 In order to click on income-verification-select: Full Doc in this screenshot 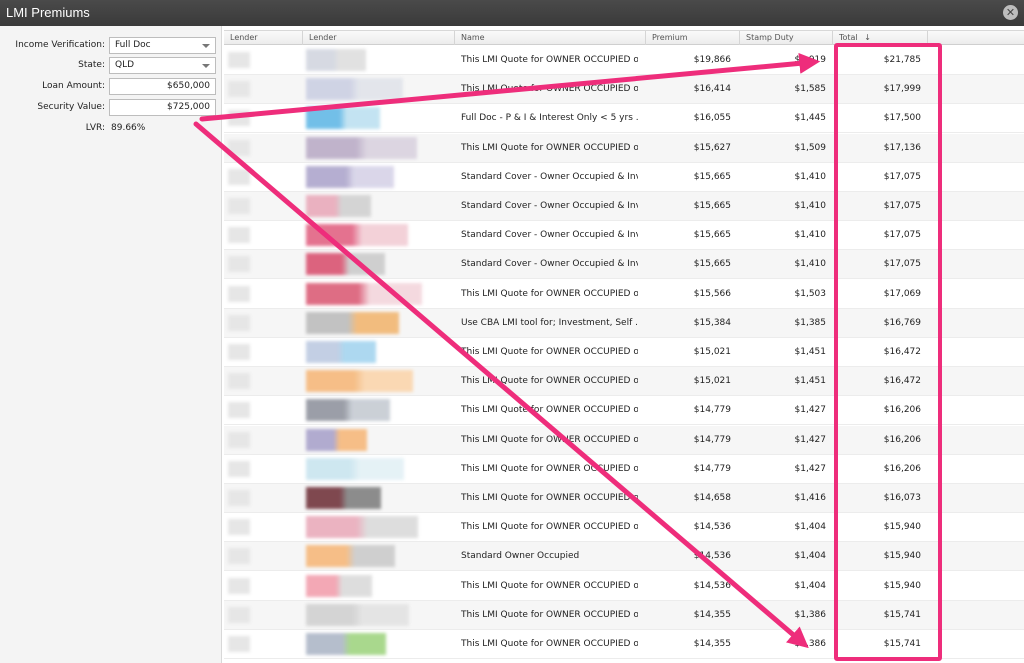, I will do `click(162, 45)`.